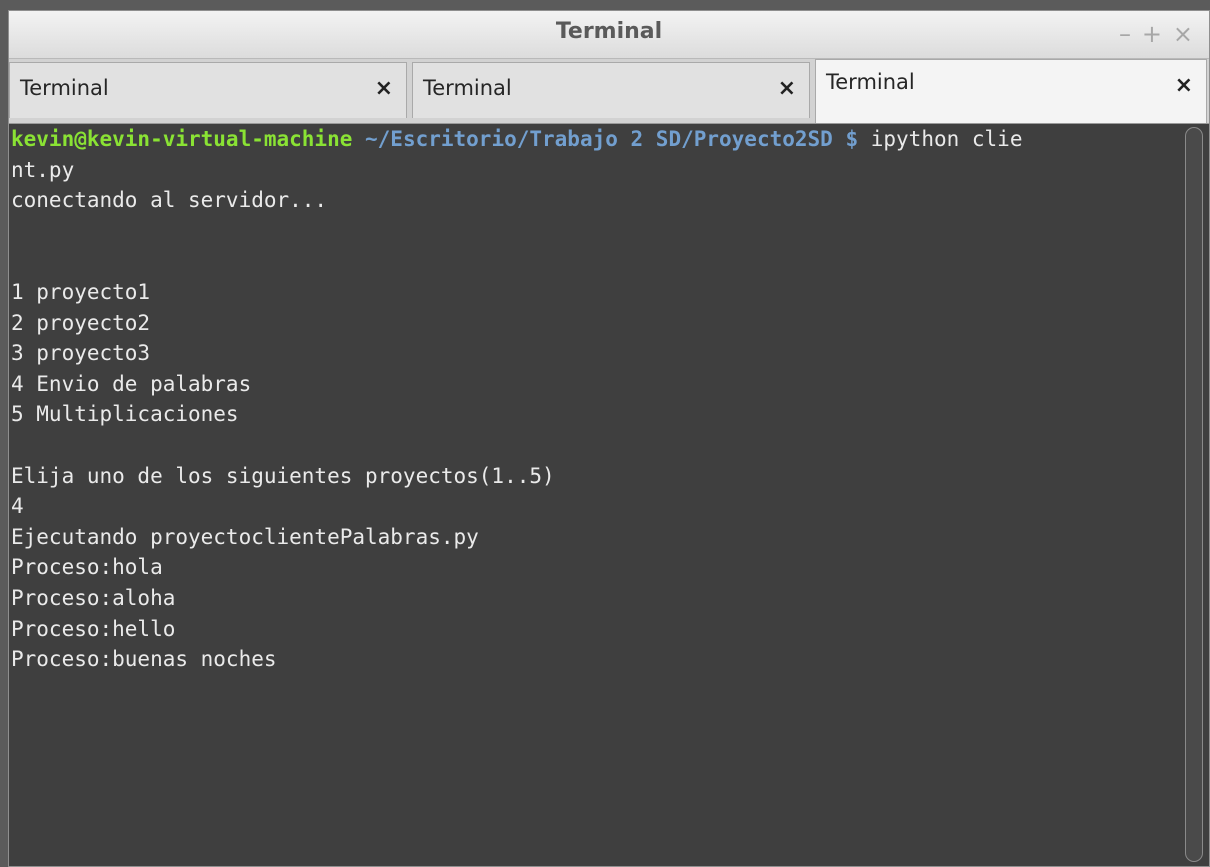 Image resolution: width=1210 pixels, height=867 pixels. Describe the element at coordinates (245, 536) in the screenshot. I see `output-line: Ejecutando proyectoclientePalabras.py` at that location.